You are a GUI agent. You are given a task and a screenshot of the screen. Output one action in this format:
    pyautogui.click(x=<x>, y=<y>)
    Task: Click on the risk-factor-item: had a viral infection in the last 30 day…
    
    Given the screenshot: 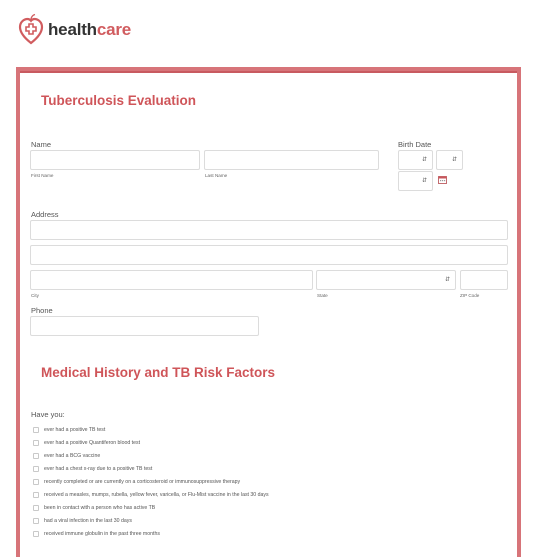 What is the action you would take?
    pyautogui.click(x=82, y=521)
    